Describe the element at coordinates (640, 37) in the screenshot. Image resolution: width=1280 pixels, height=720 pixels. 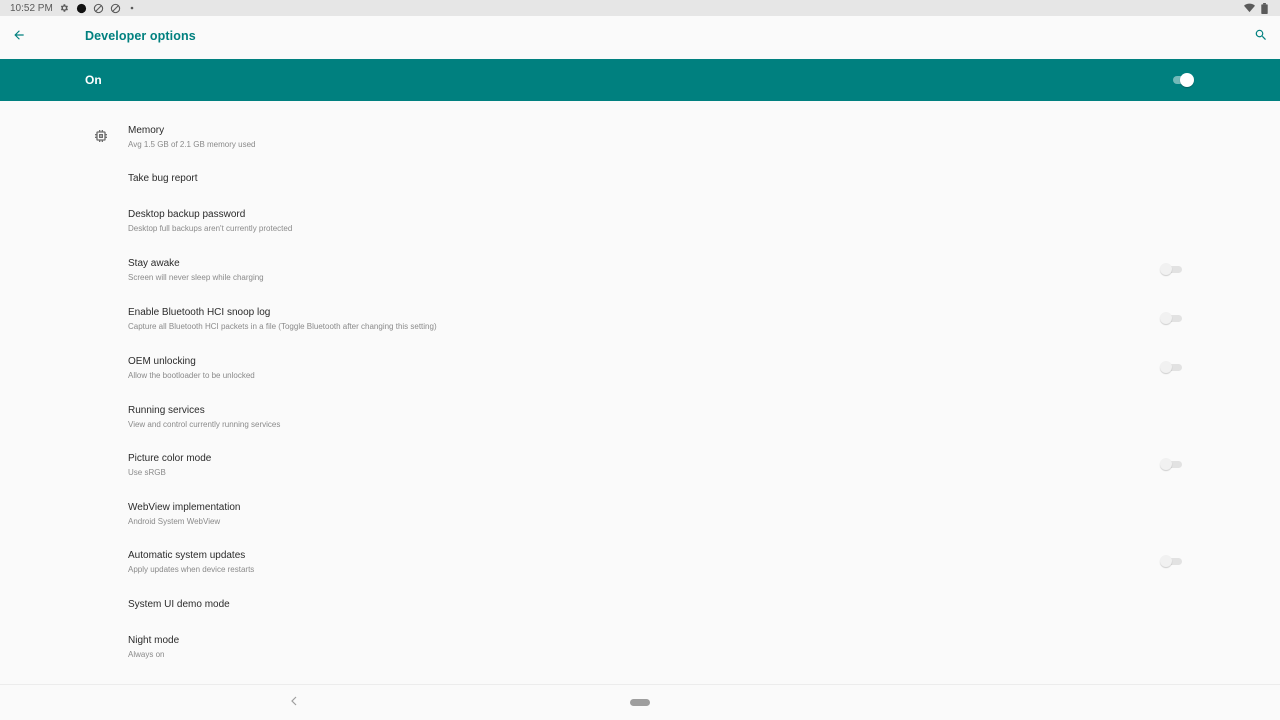
I see `toolbar: Developer options` at that location.